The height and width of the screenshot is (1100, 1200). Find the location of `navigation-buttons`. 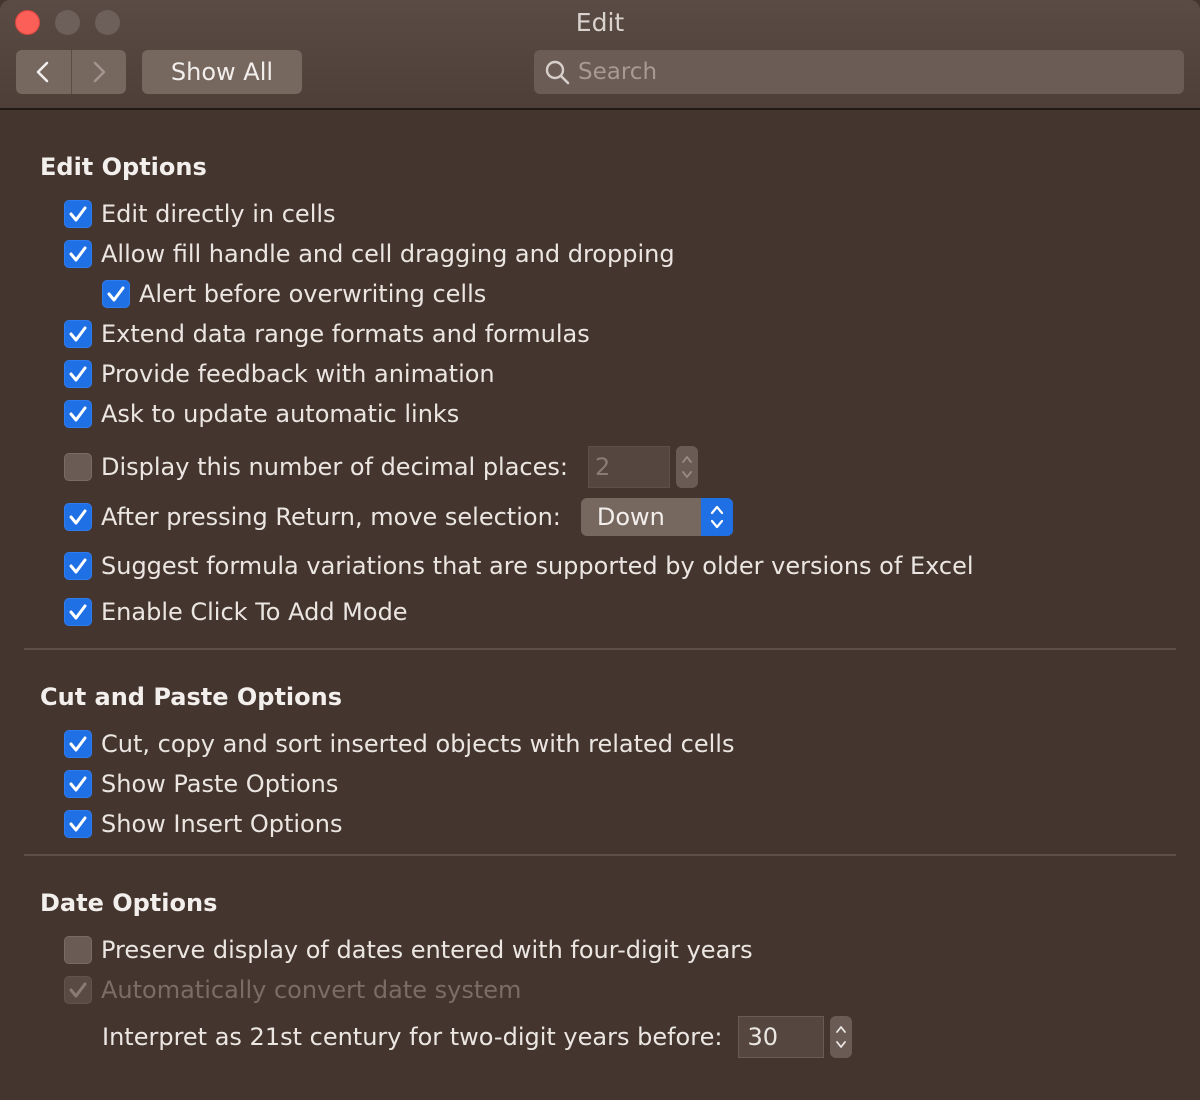

navigation-buttons is located at coordinates (71, 72).